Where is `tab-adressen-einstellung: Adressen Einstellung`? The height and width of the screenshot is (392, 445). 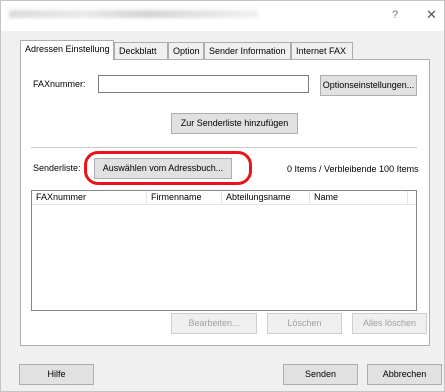 tab-adressen-einstellung: Adressen Einstellung is located at coordinates (67, 50).